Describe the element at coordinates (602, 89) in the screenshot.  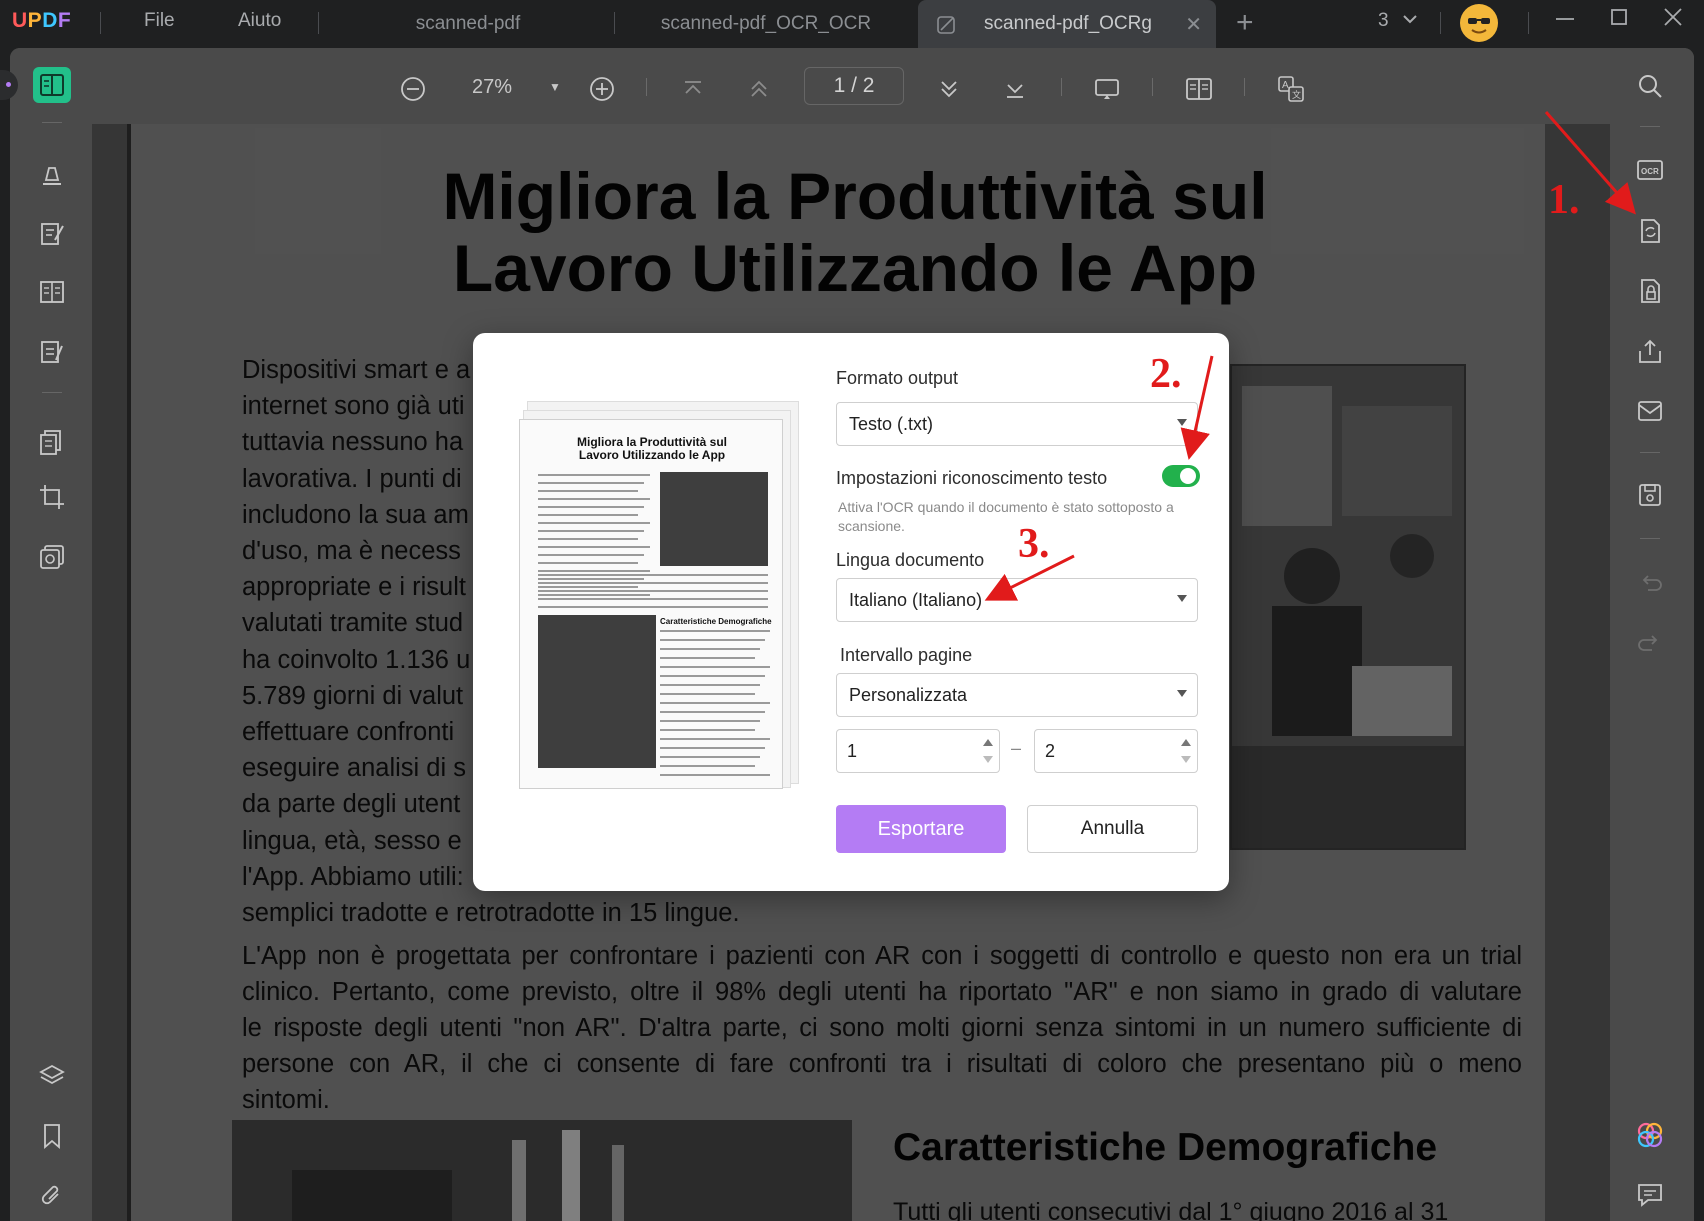
I see `zoom-in-icon` at that location.